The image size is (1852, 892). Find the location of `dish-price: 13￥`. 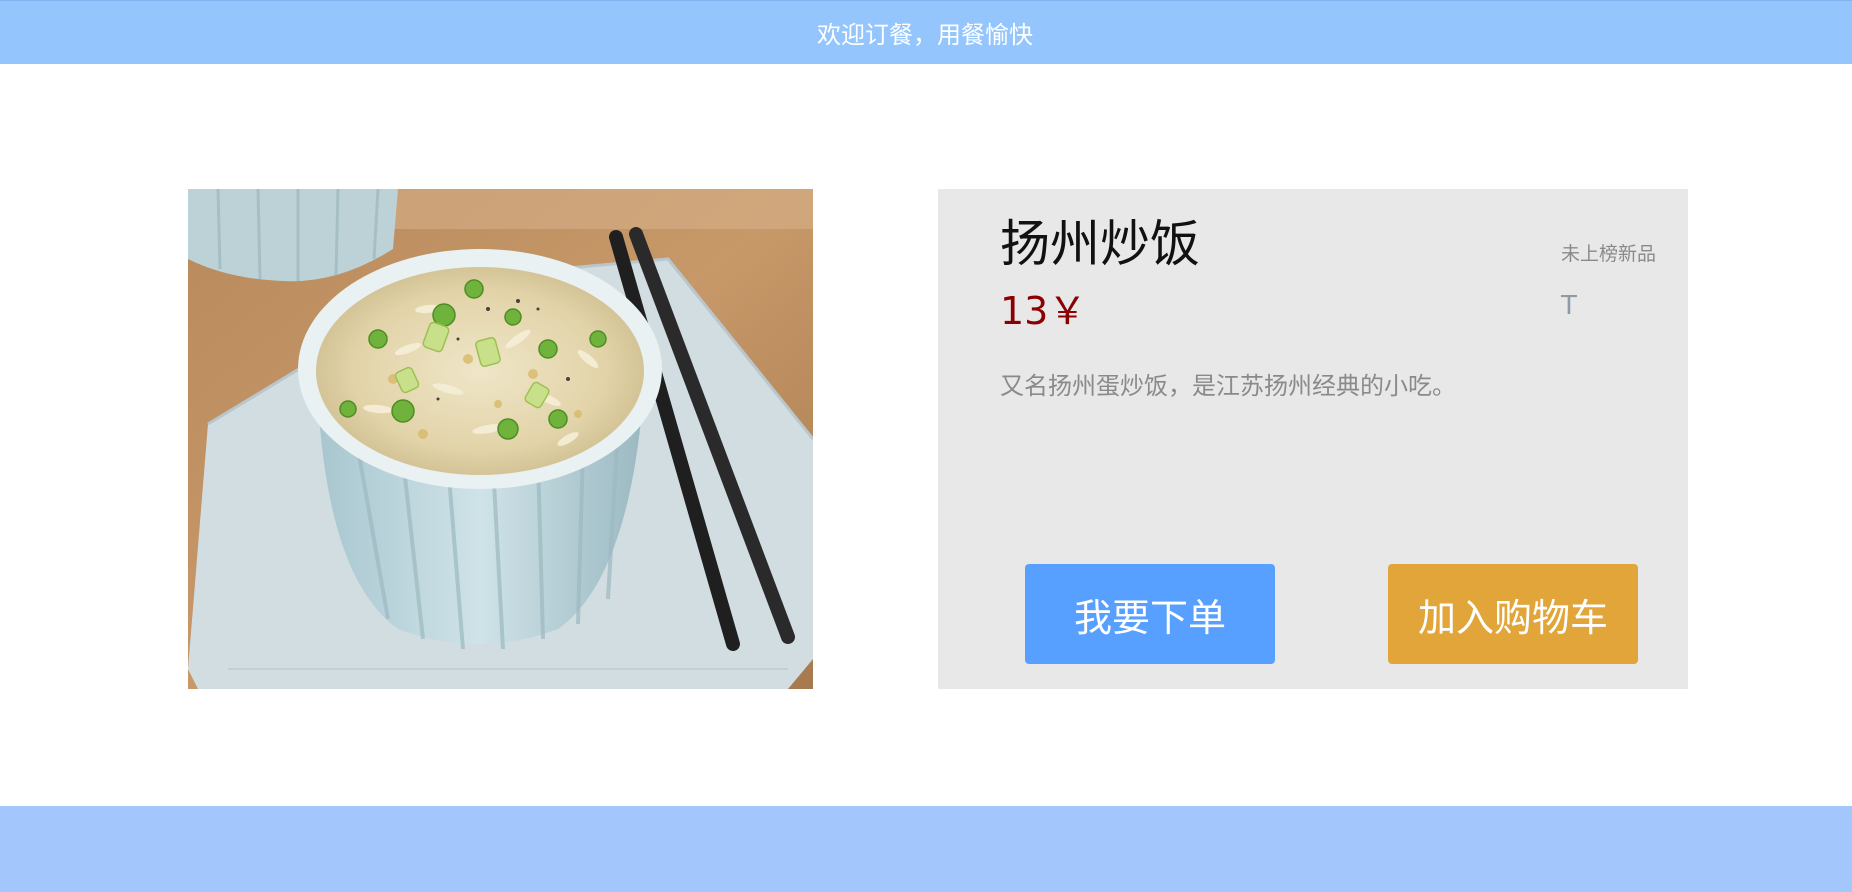

dish-price: 13￥ is located at coordinates (1043, 311).